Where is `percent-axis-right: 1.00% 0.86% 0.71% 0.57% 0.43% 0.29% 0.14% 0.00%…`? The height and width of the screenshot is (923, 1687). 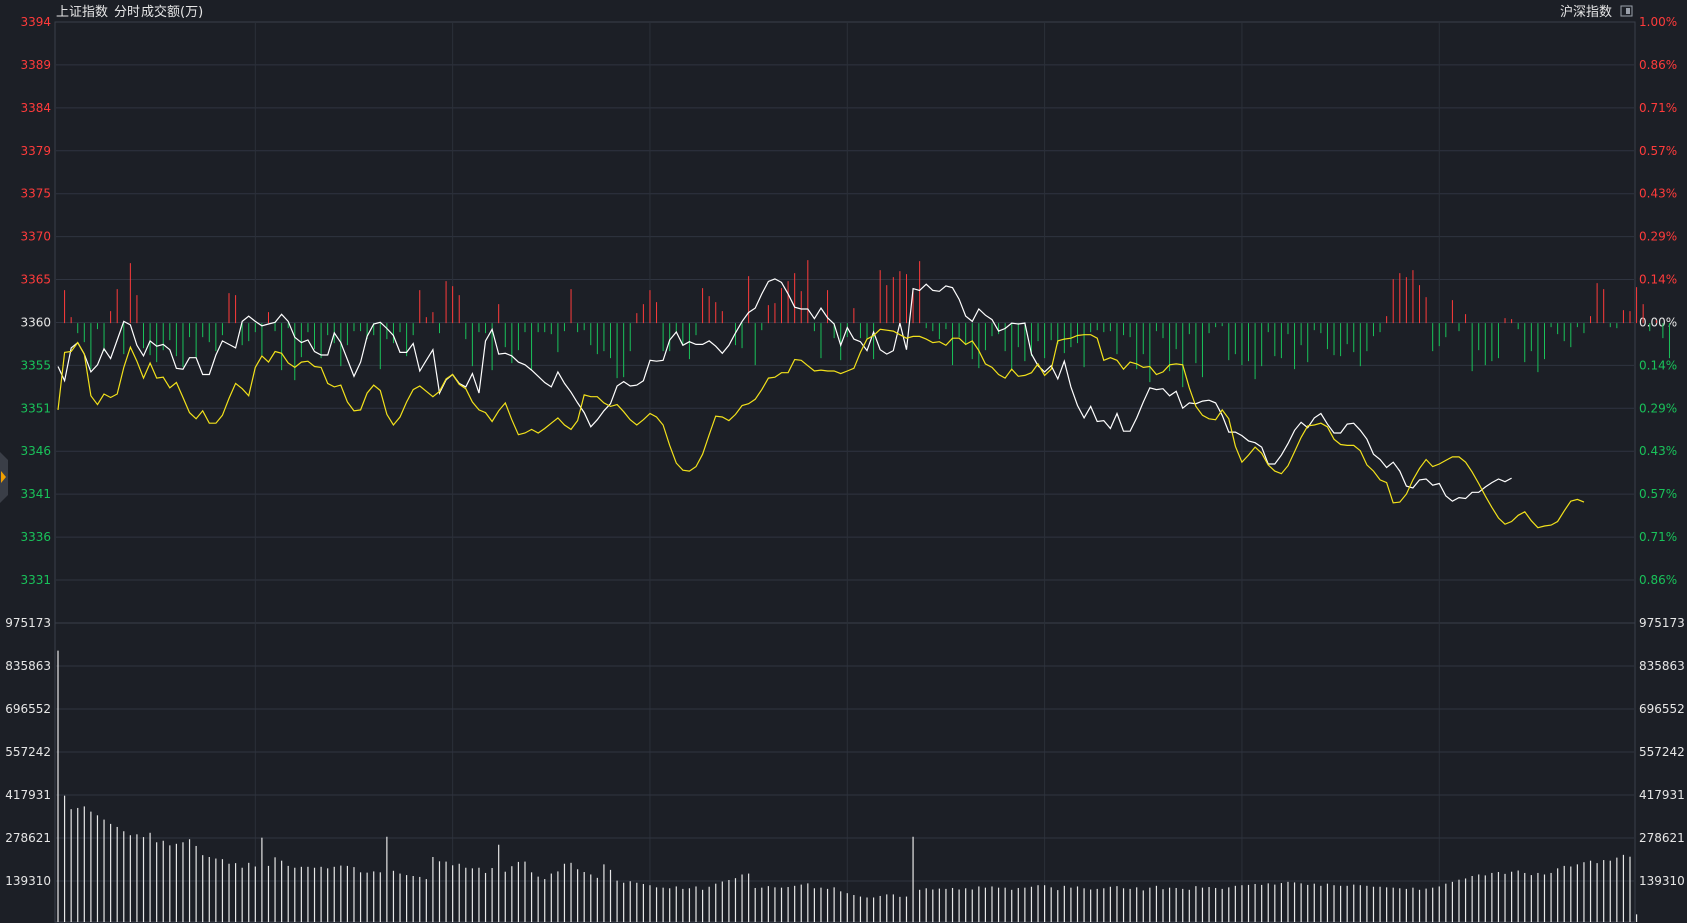
percent-axis-right: 1.00% 0.86% 0.71% 0.57% 0.43% 0.29% 0.14% 0.00%… is located at coordinates (1658, 301).